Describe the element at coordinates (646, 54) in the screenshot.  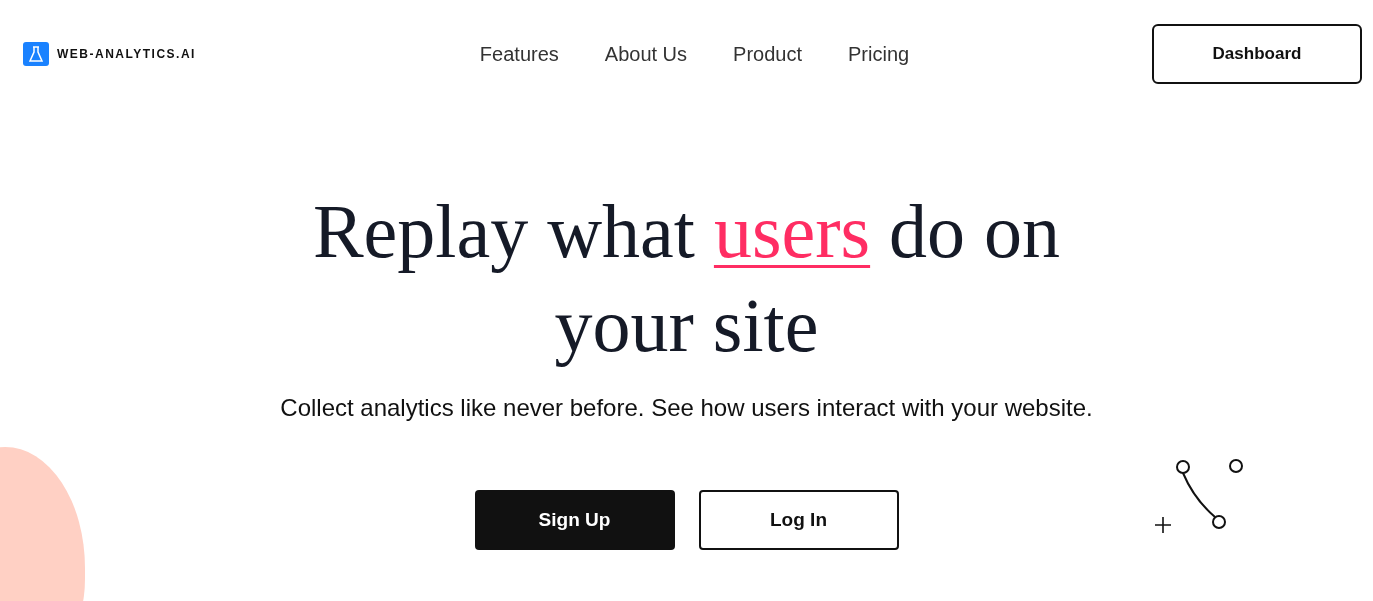
I see `nav-link: About Us` at that location.